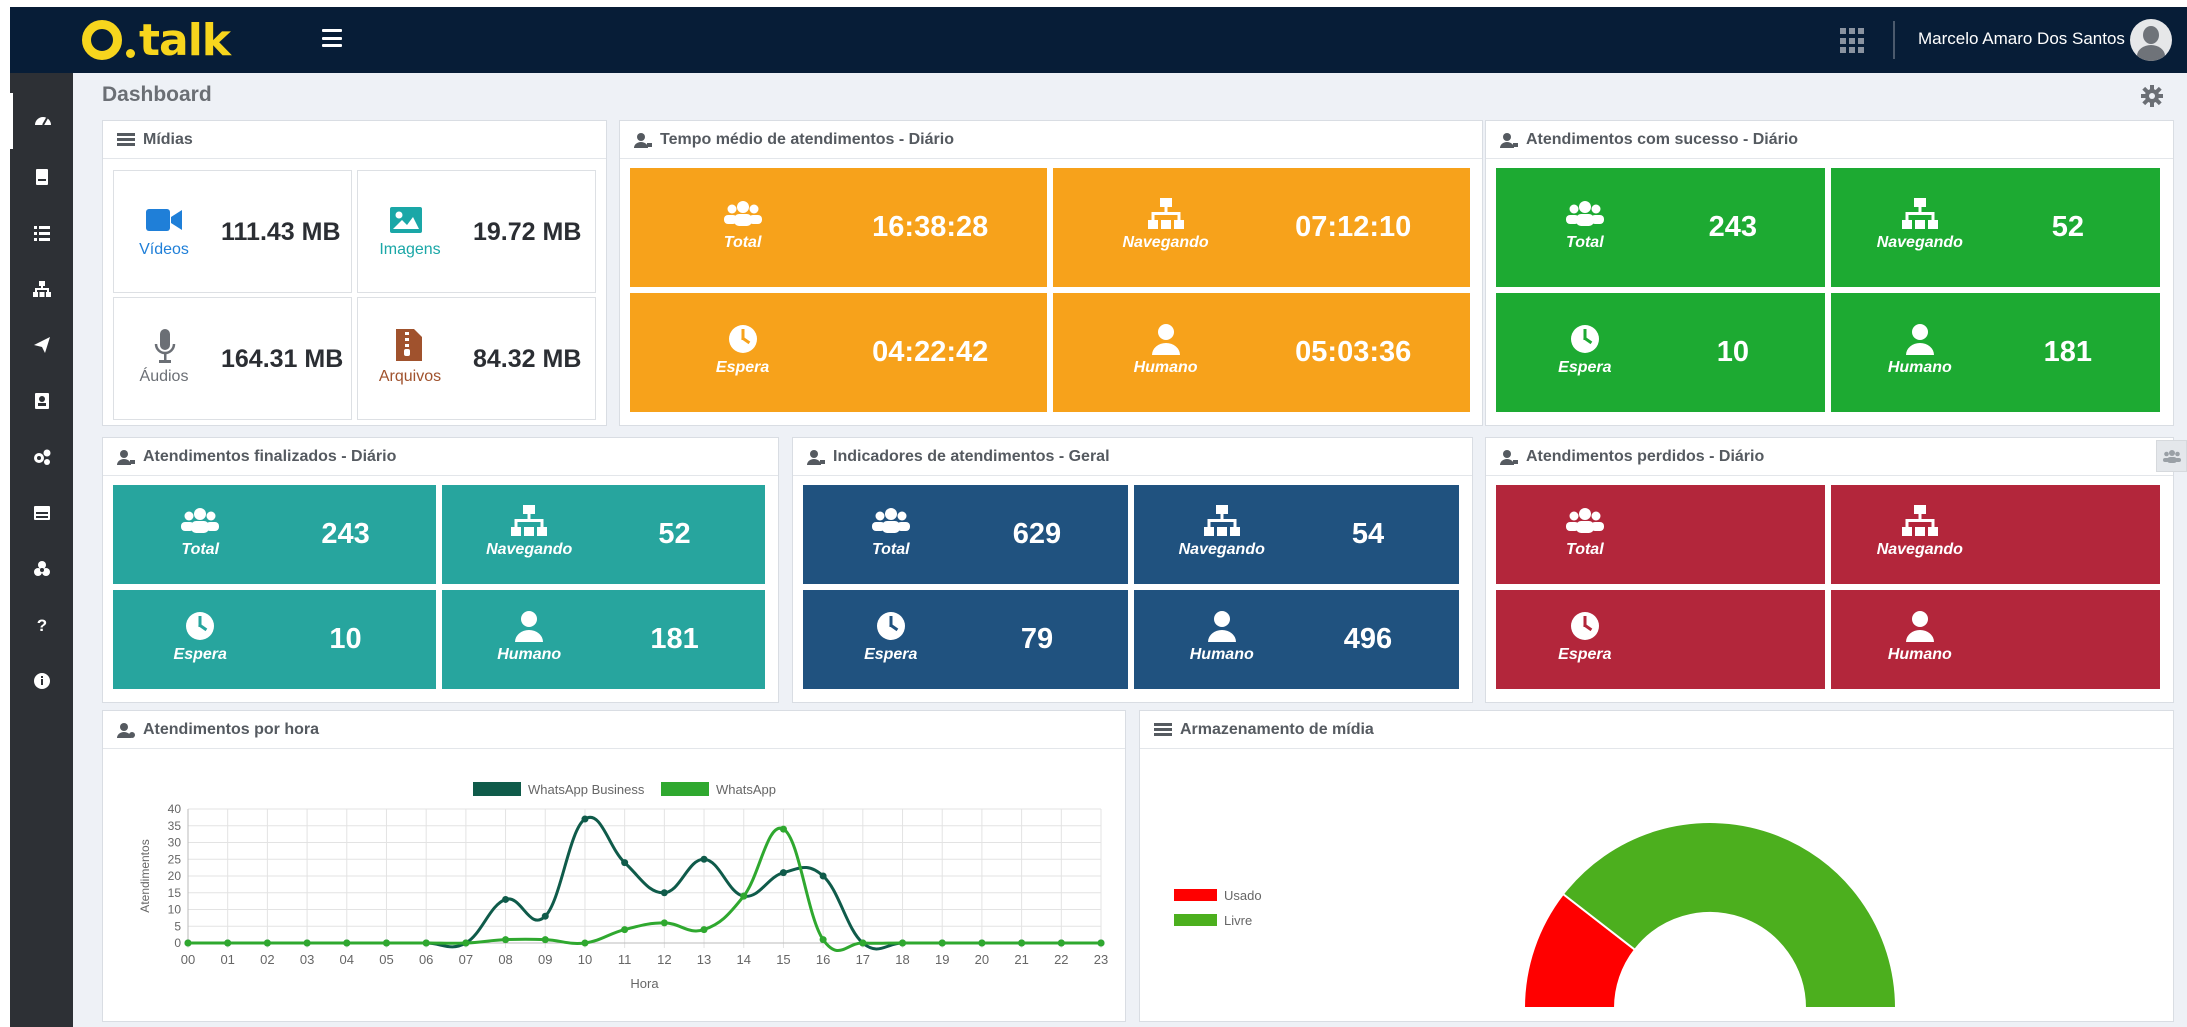 The width and height of the screenshot is (2187, 1027). What do you see at coordinates (744, 959) in the screenshot?
I see `x-tick-label: 14` at bounding box center [744, 959].